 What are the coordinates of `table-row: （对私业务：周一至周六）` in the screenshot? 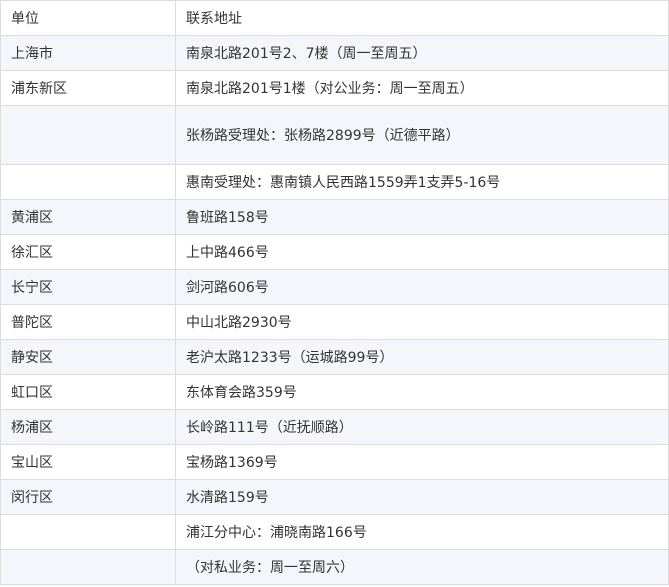 It's located at (334, 567).